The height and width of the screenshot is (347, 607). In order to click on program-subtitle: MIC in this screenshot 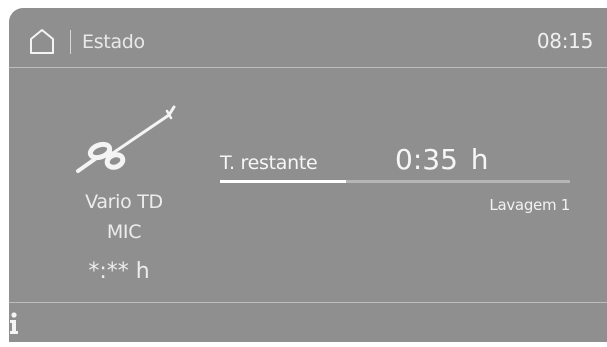, I will do `click(124, 232)`.